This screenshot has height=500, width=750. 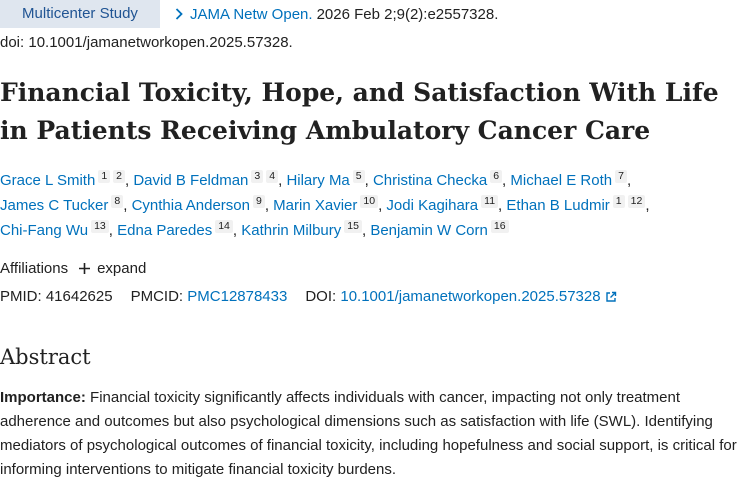 I want to click on affiliation-number: 14, so click(x=224, y=226).